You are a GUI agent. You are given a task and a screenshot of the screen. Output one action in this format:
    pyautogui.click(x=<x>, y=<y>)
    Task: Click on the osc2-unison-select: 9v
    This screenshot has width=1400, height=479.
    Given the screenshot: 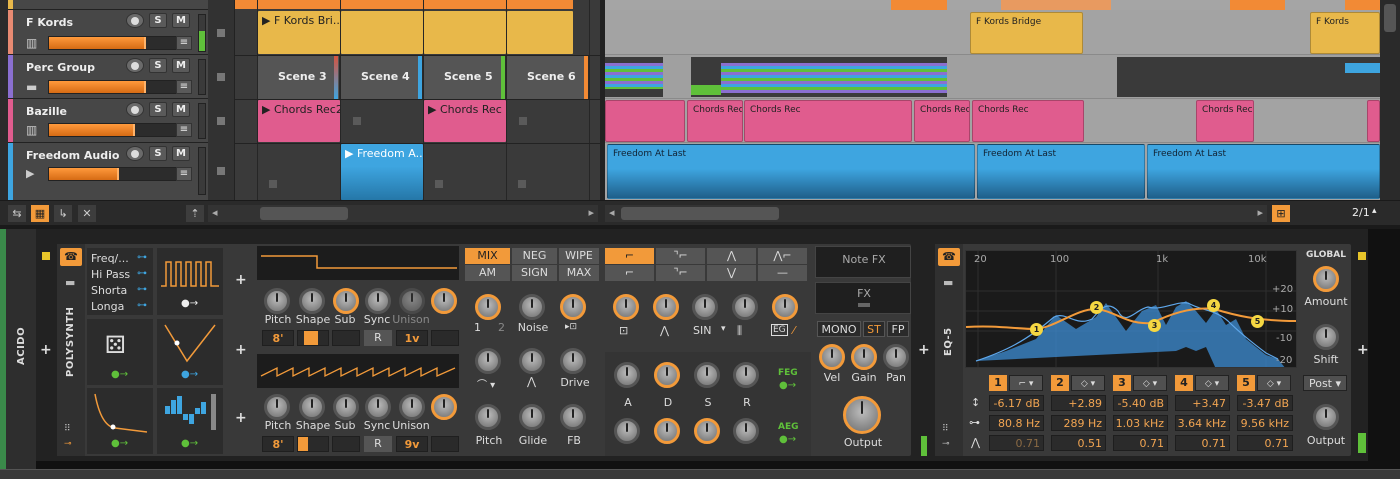 What is the action you would take?
    pyautogui.click(x=412, y=444)
    